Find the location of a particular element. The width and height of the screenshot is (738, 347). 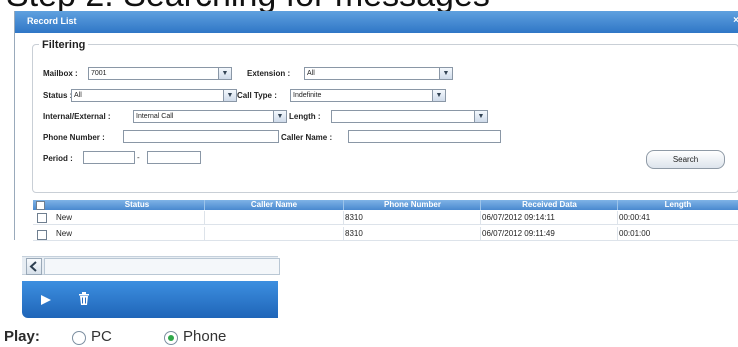

length-label: Length : is located at coordinates (305, 116).